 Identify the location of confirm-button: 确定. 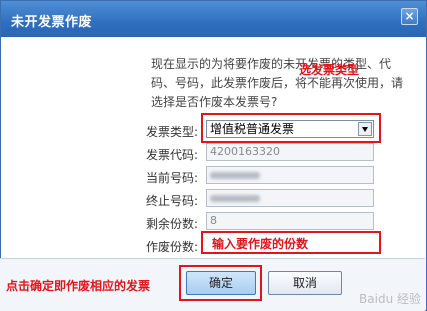
(221, 283).